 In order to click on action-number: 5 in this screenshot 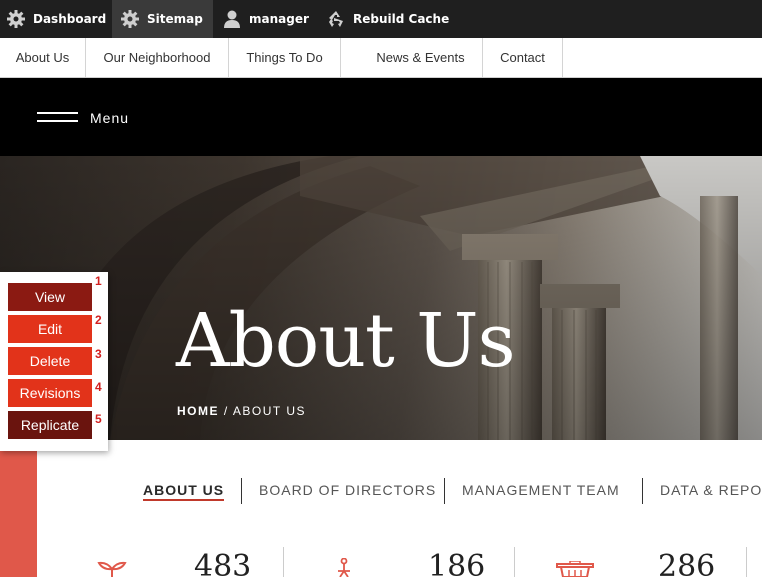, I will do `click(98, 419)`.